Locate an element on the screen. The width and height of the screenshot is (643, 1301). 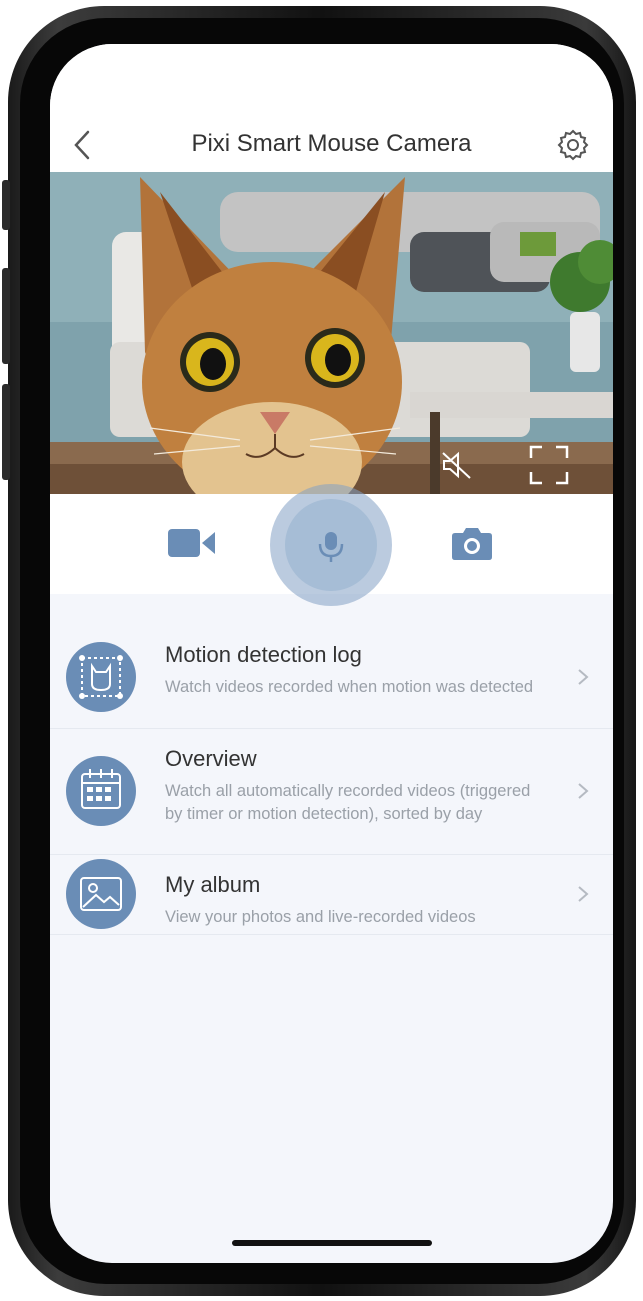
home-indicator is located at coordinates (332, 1243).